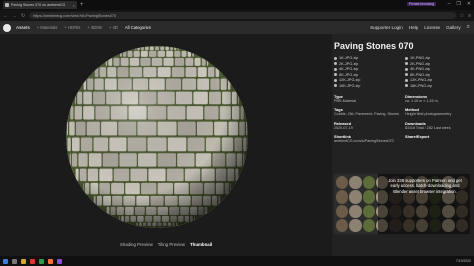 The height and width of the screenshot is (266, 474). I want to click on download-label: 12K-JPG.zip, so click(350, 80).